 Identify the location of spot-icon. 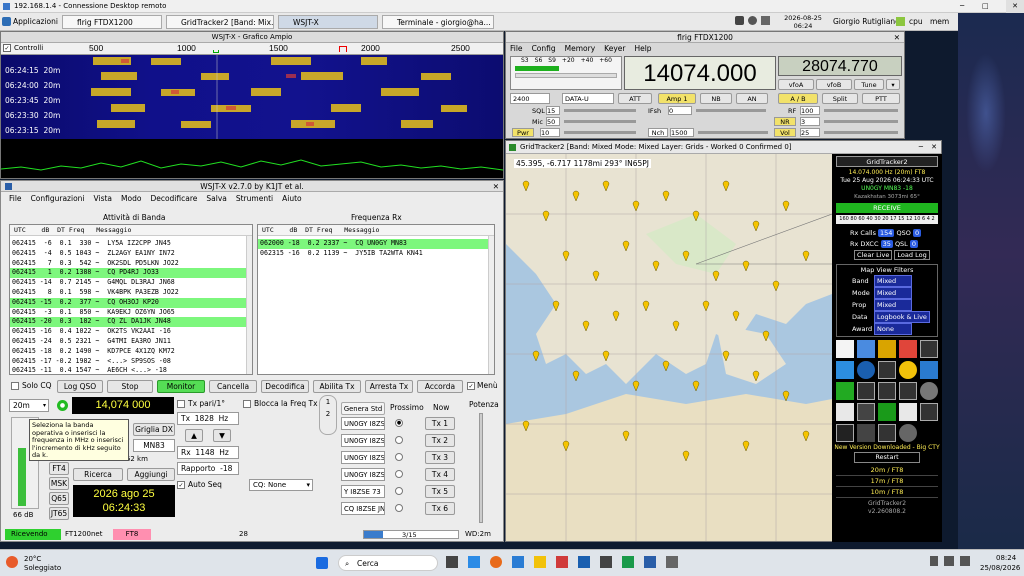
(908, 391).